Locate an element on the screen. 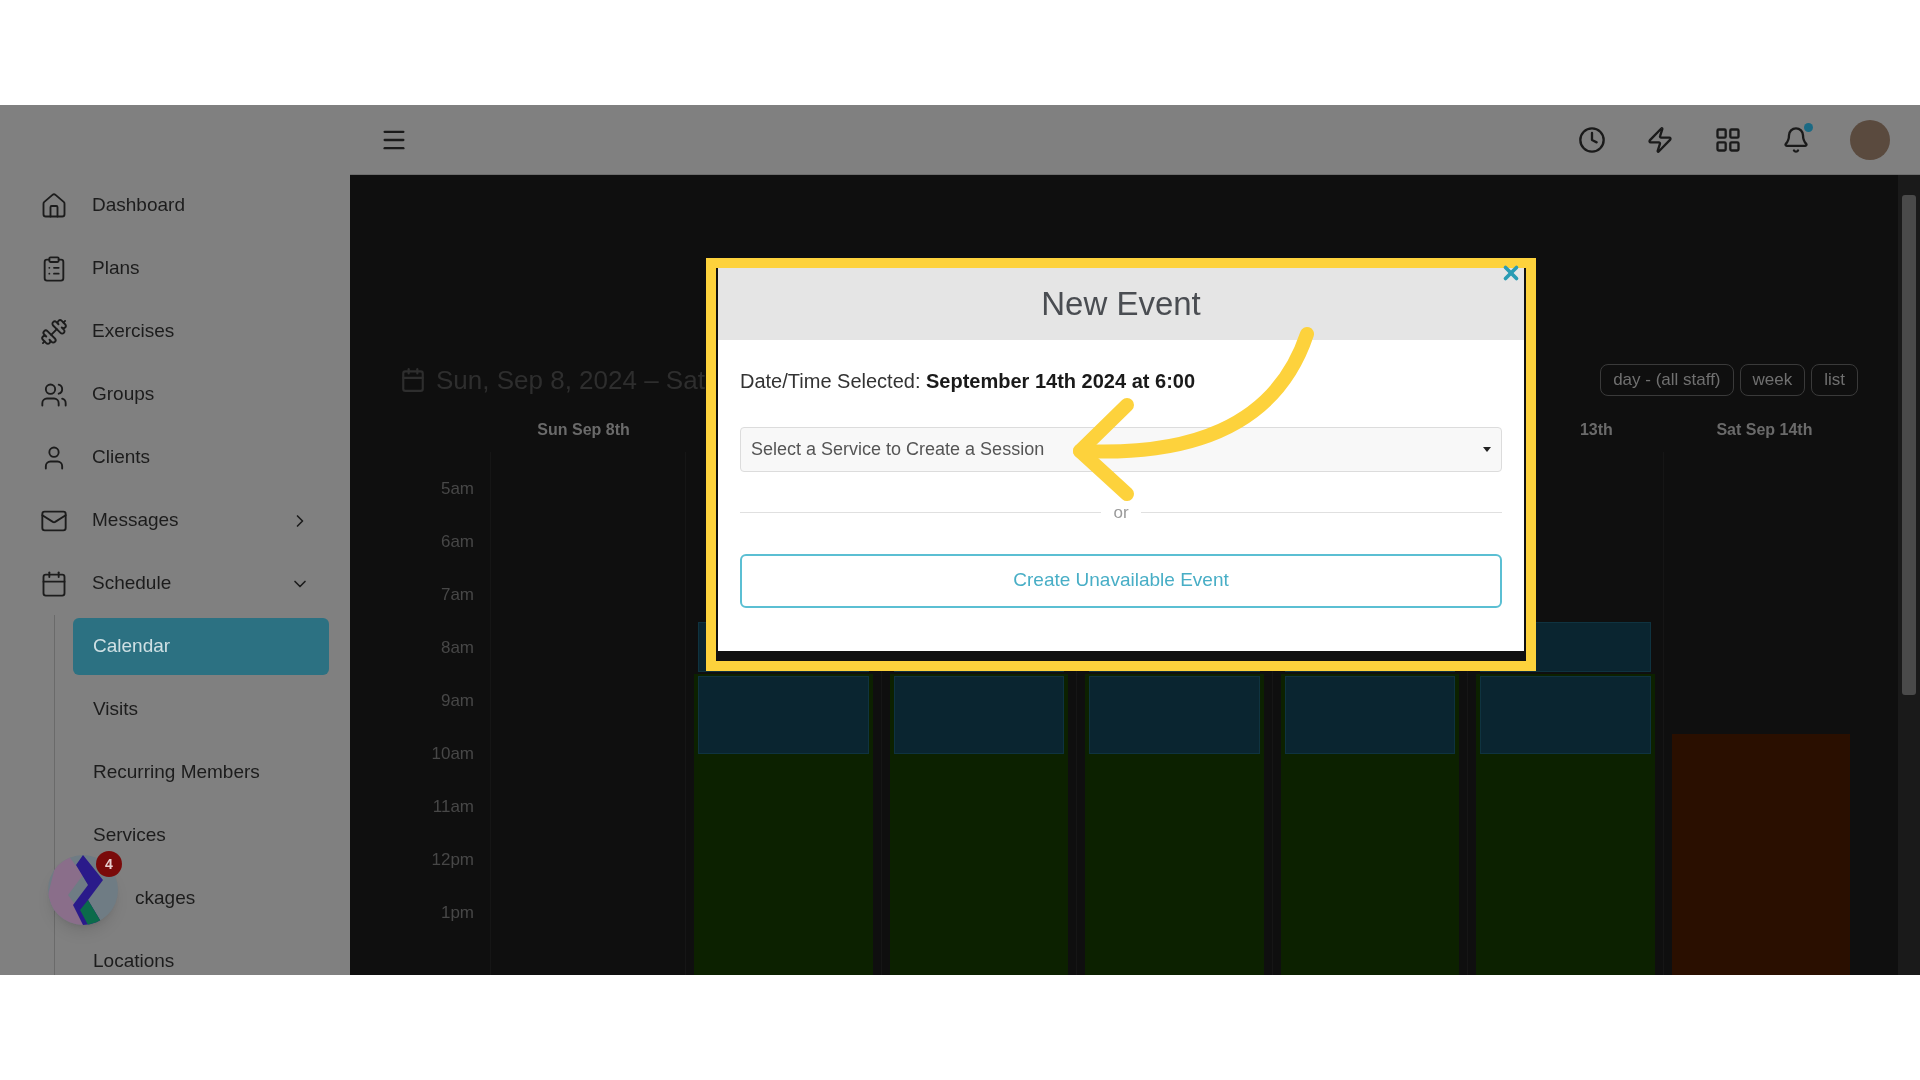 The width and height of the screenshot is (1920, 1080). submenu-item: Visits is located at coordinates (116, 709).